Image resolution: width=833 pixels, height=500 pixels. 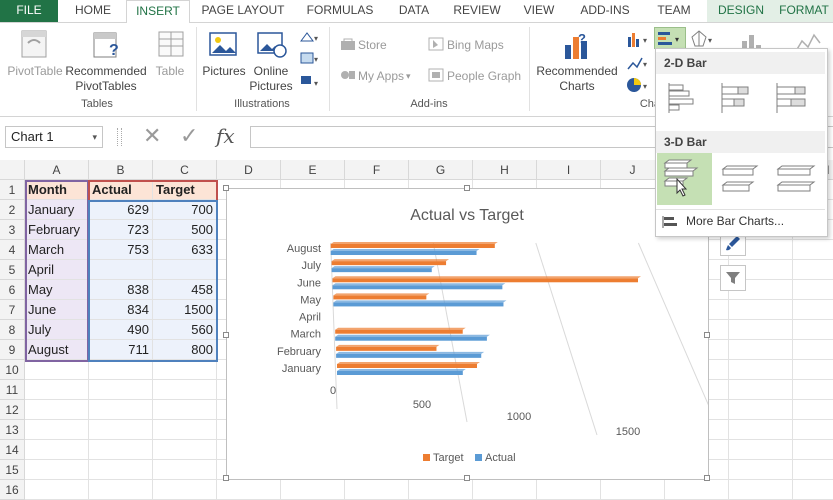 I want to click on legend-entry-target: Target, so click(x=448, y=458).